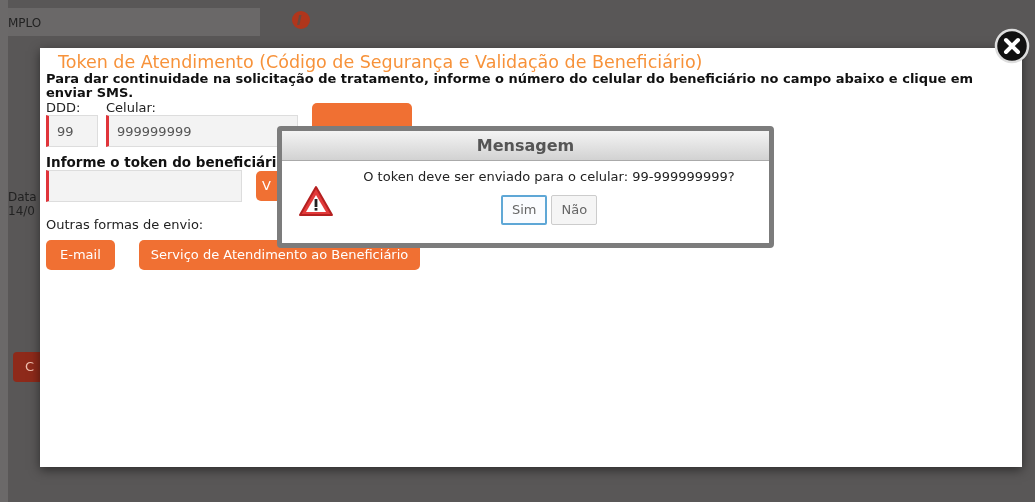 The height and width of the screenshot is (502, 1035). Describe the element at coordinates (64, 107) in the screenshot. I see `ddd-label: DDD:` at that location.